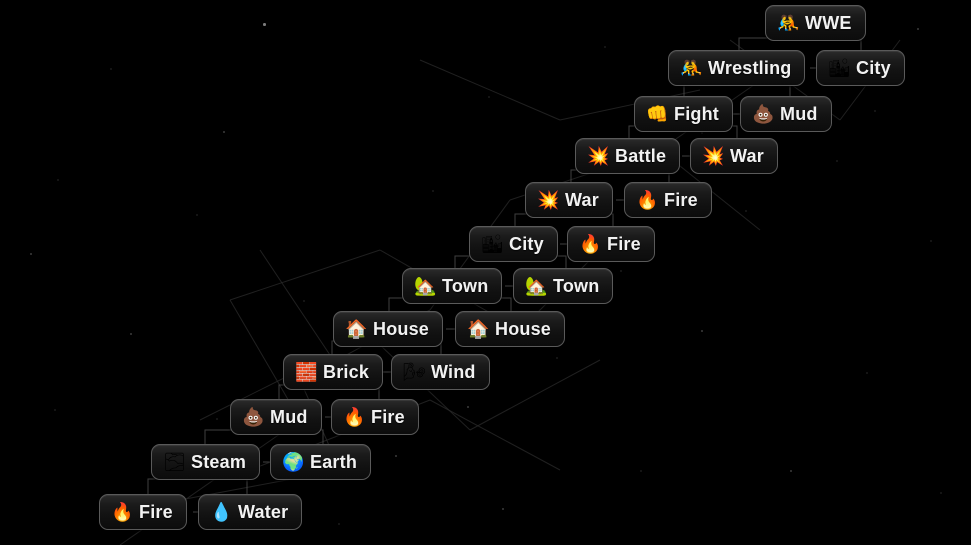  I want to click on element-node-wind: 🌬 Wind, so click(440, 372).